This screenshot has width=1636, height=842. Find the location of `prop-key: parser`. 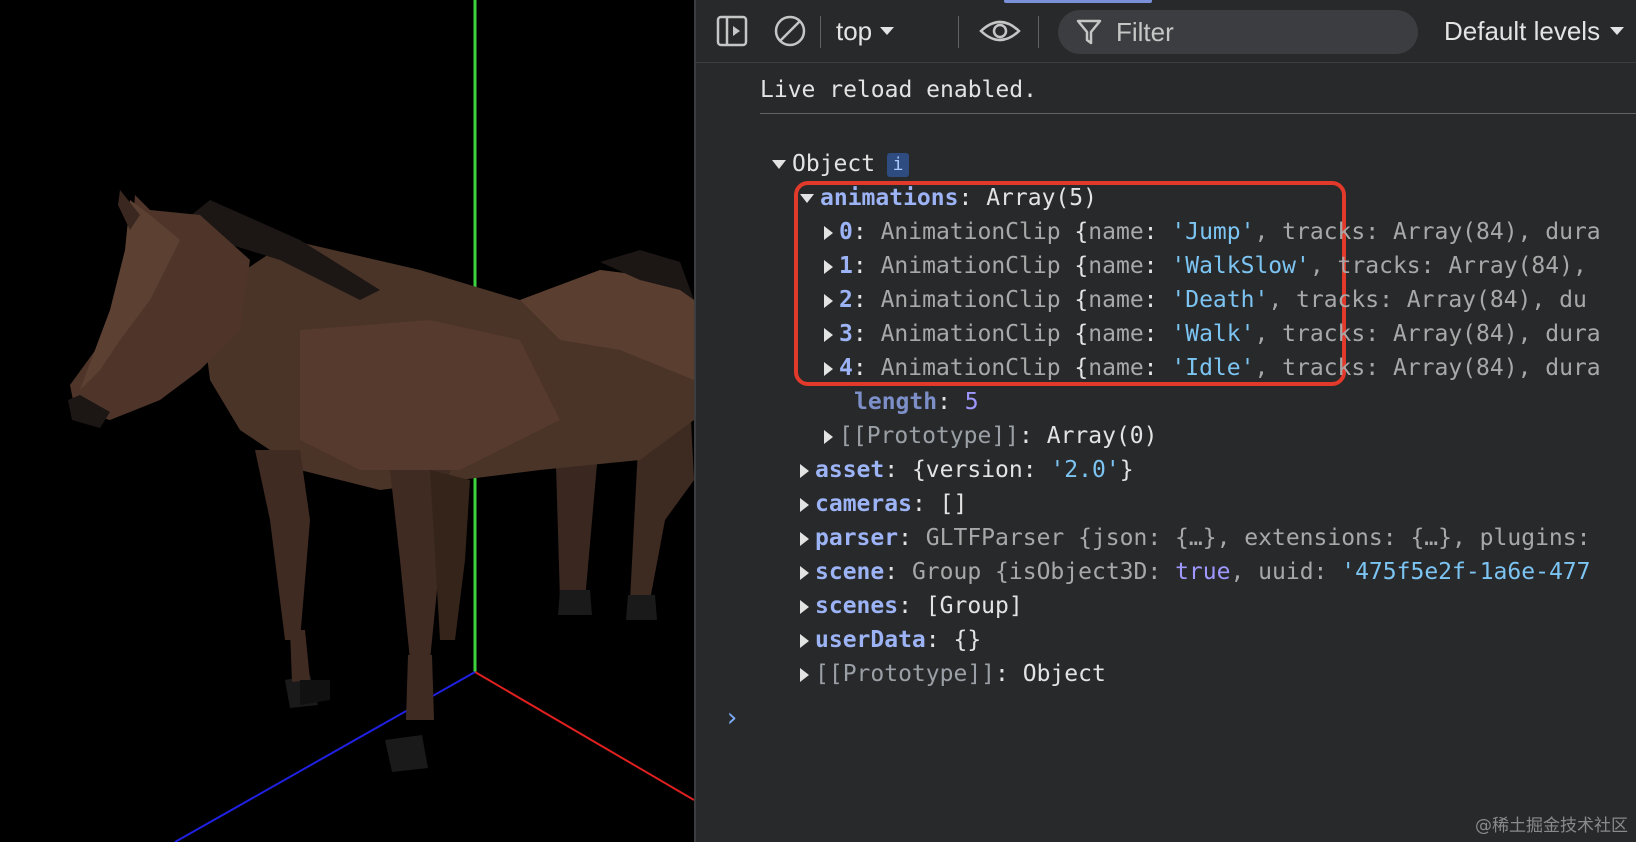

prop-key: parser is located at coordinates (857, 538).